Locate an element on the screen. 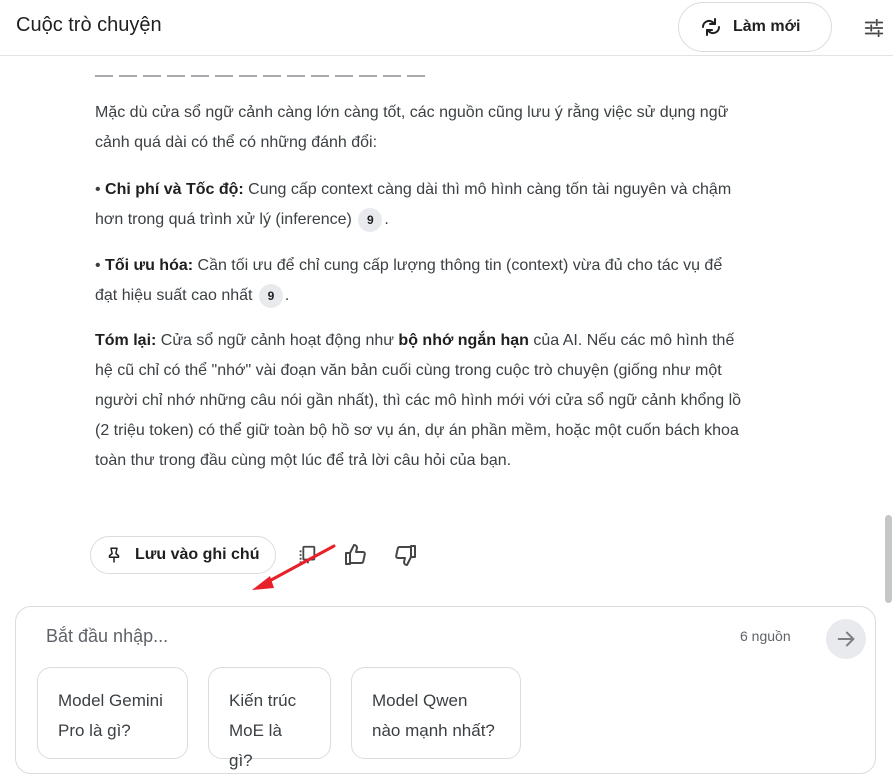 Image resolution: width=893 pixels, height=777 pixels. scrollbar-thumb is located at coordinates (888, 559).